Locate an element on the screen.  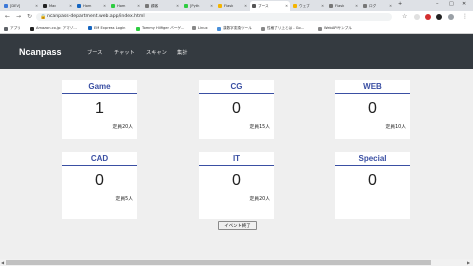
booth-card-game: Game 1 定員20人 is located at coordinates (99, 109).